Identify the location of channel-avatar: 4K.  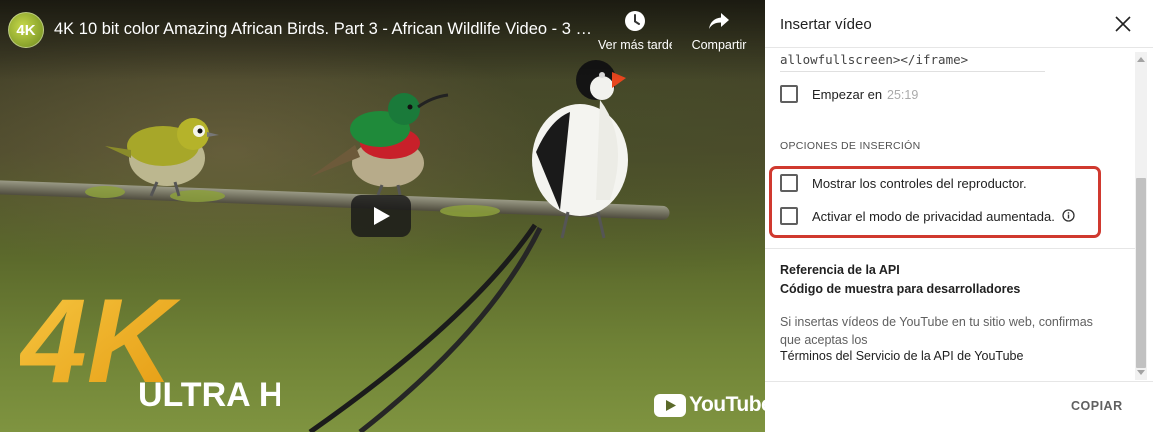
(26, 30).